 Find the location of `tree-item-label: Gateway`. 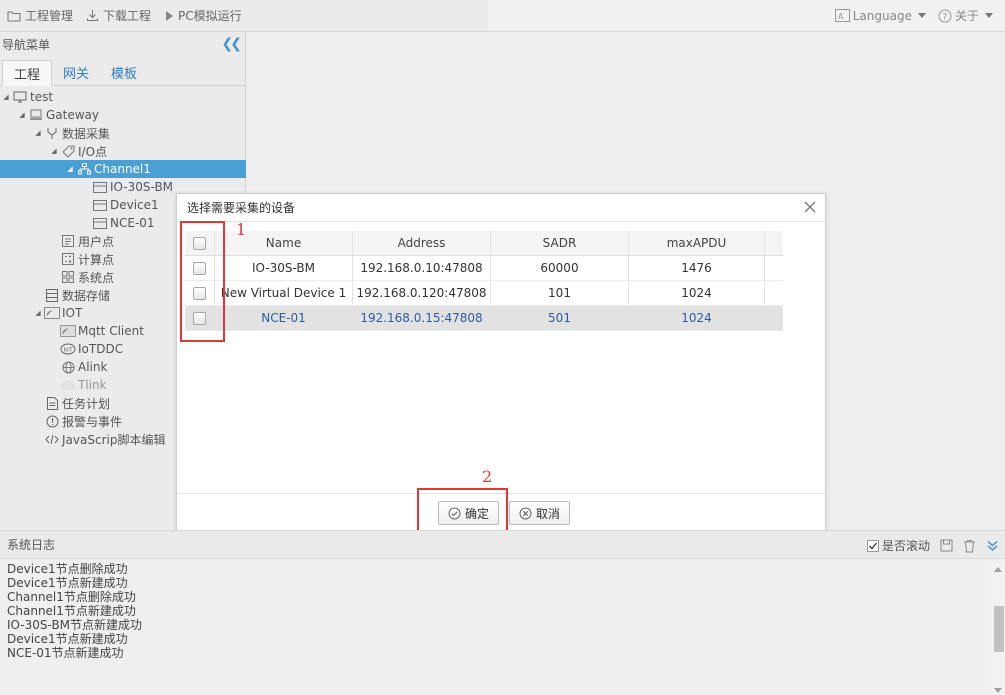

tree-item-label: Gateway is located at coordinates (73, 115).